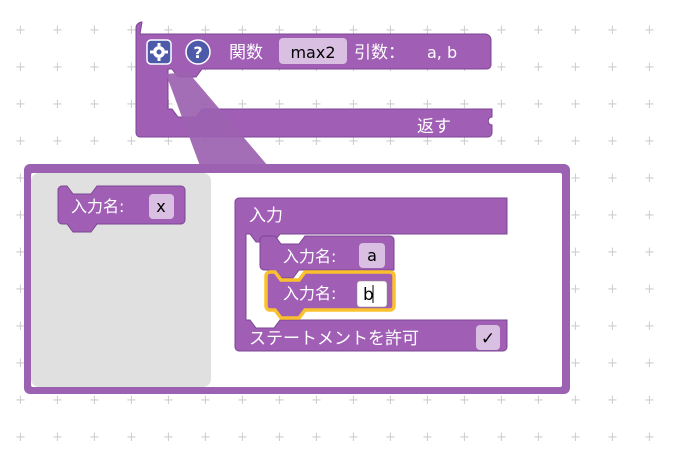  I want to click on function-name-field: max2, so click(313, 51).